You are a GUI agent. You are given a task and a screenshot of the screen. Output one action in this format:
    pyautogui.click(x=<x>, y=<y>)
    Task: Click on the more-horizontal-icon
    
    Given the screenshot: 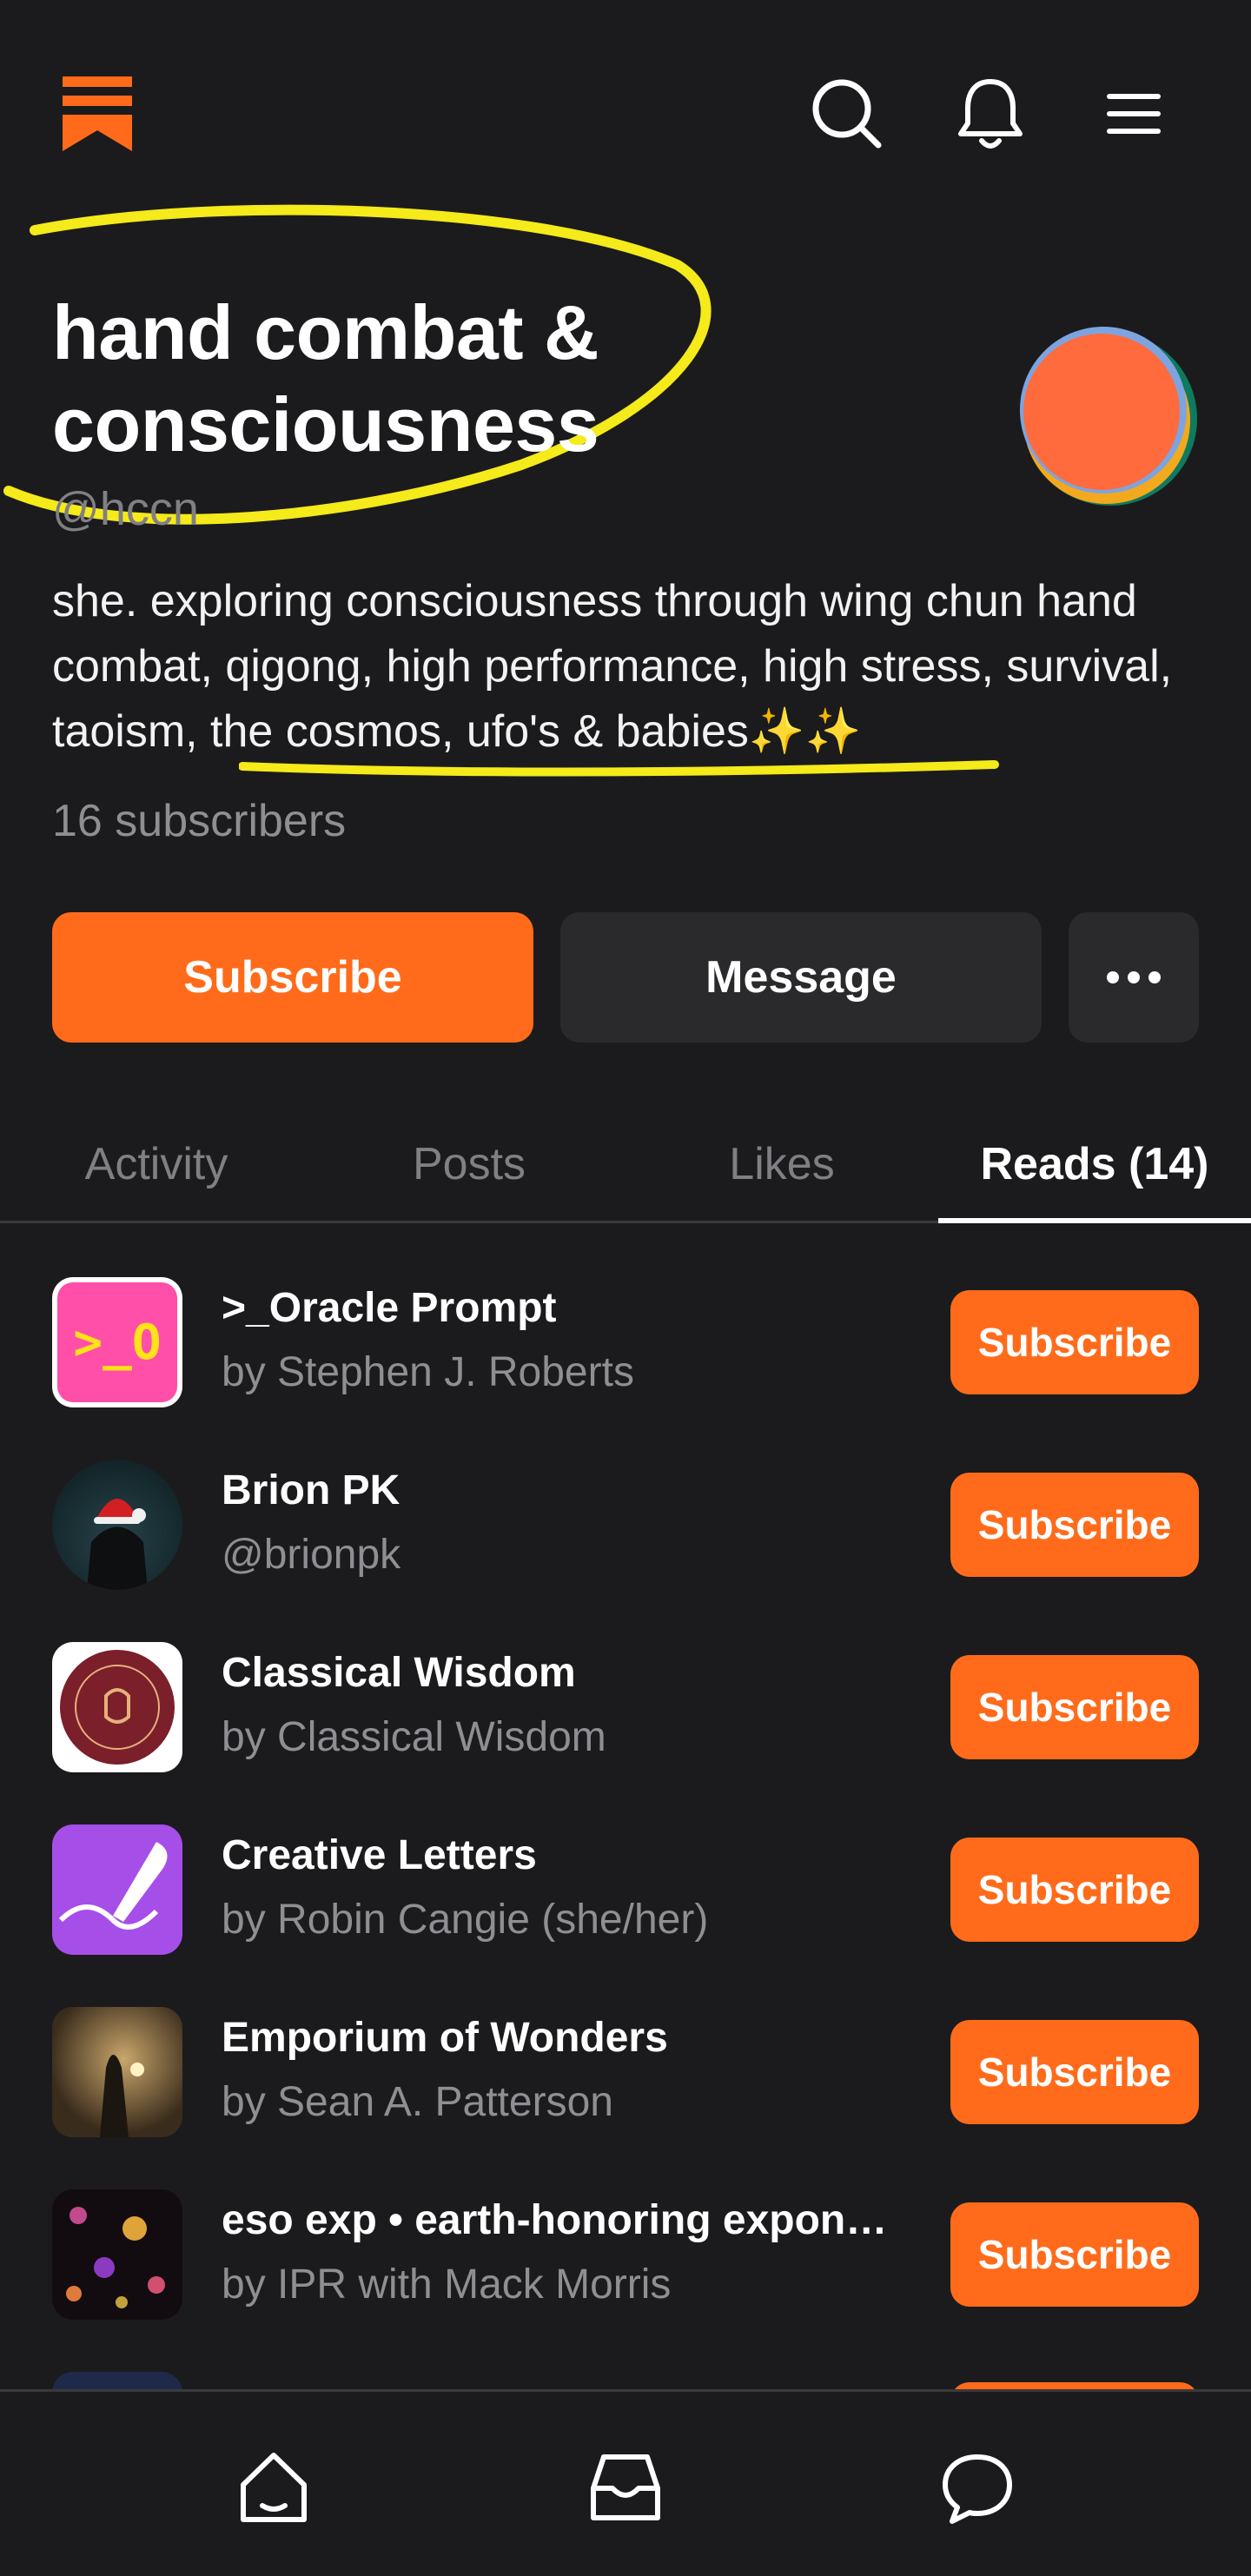 What is the action you would take?
    pyautogui.click(x=1134, y=977)
    